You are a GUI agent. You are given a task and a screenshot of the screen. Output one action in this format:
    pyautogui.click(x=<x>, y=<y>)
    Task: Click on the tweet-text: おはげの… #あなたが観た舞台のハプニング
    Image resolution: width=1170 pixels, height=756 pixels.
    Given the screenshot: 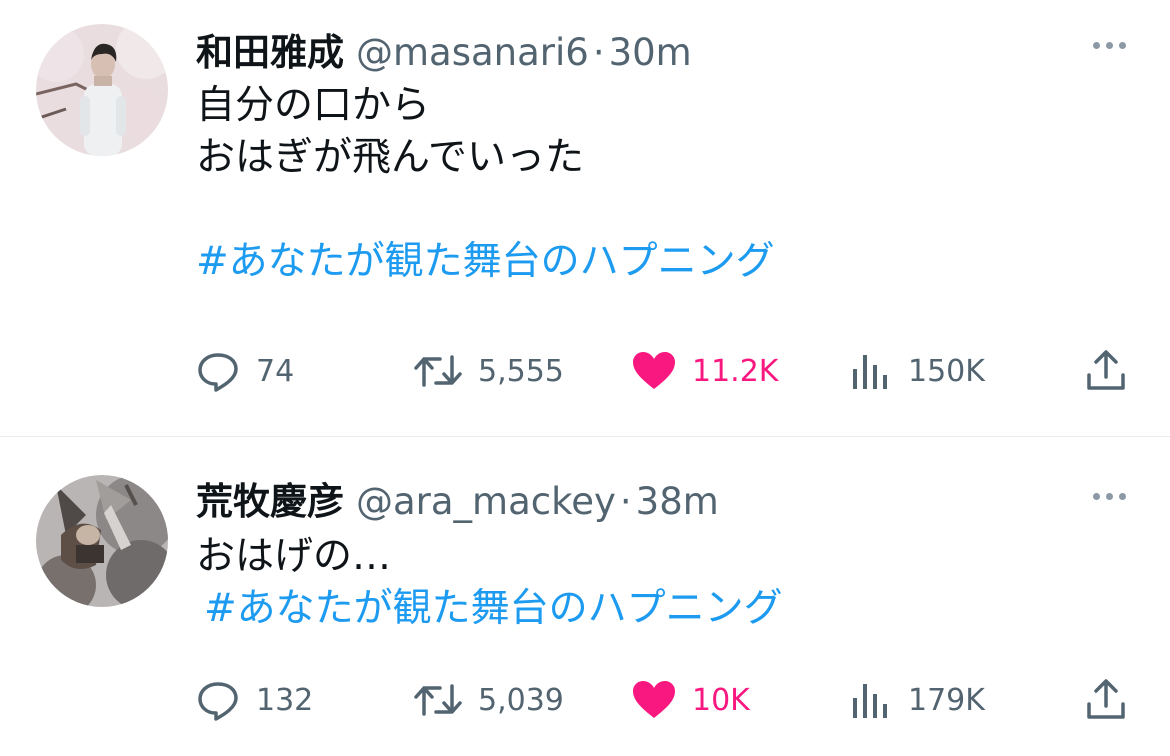 What is the action you would take?
    pyautogui.click(x=489, y=583)
    